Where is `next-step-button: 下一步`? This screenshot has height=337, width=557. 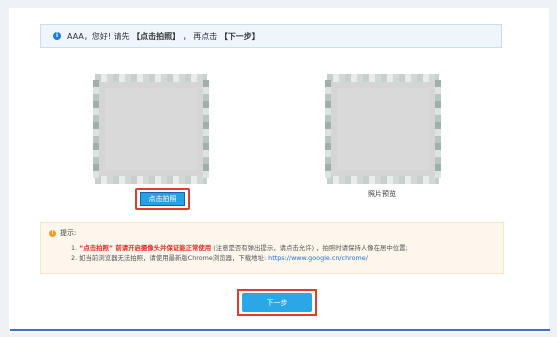 next-step-button: 下一步 is located at coordinates (277, 302).